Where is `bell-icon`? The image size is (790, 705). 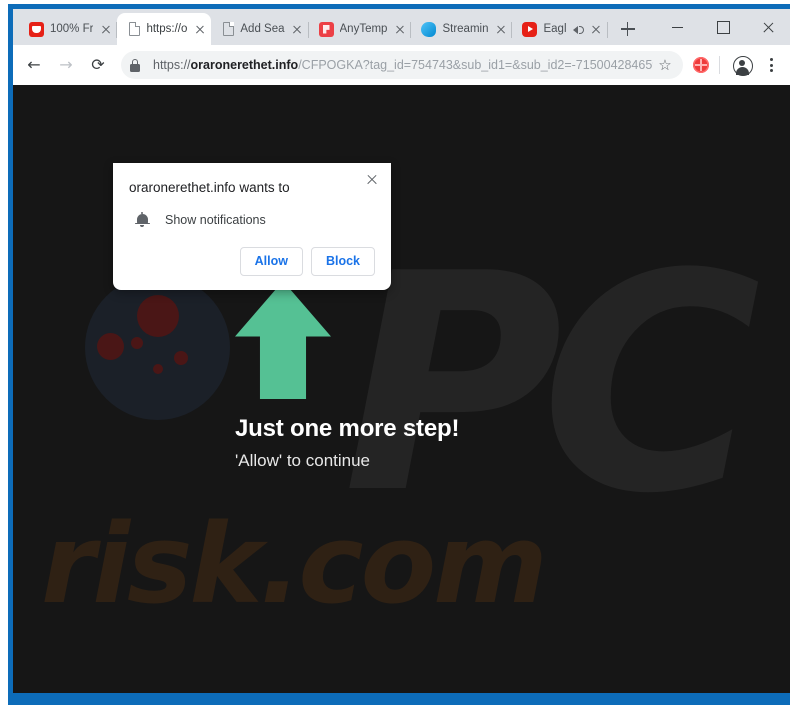
bell-icon is located at coordinates (142, 220).